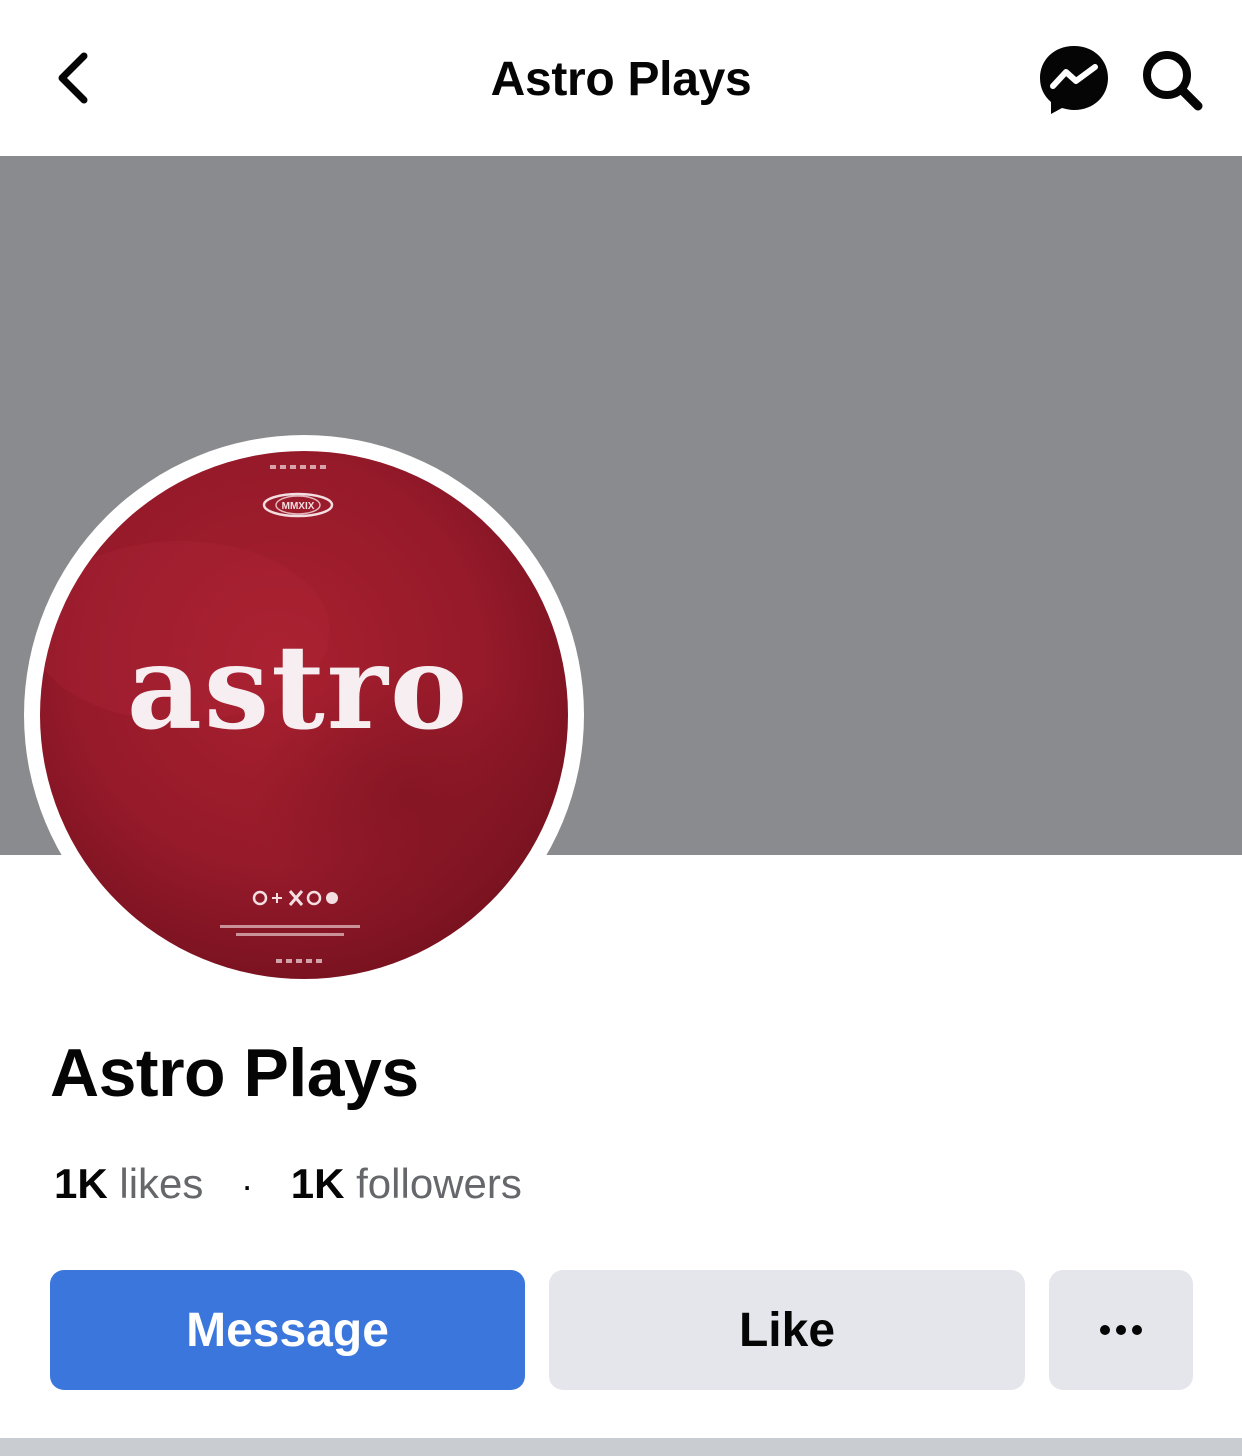  I want to click on message-button: Message, so click(287, 1330).